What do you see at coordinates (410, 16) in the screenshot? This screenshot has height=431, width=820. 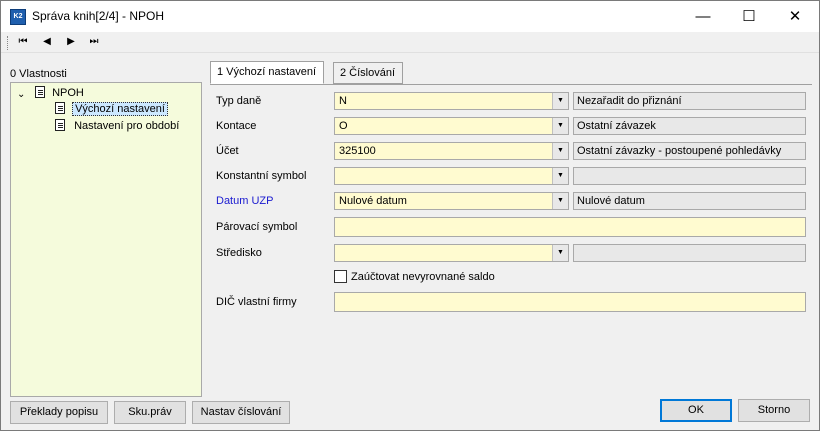 I see `title-bar: K2 Správa knih[2/4] - NPOH — ☐ ✕` at bounding box center [410, 16].